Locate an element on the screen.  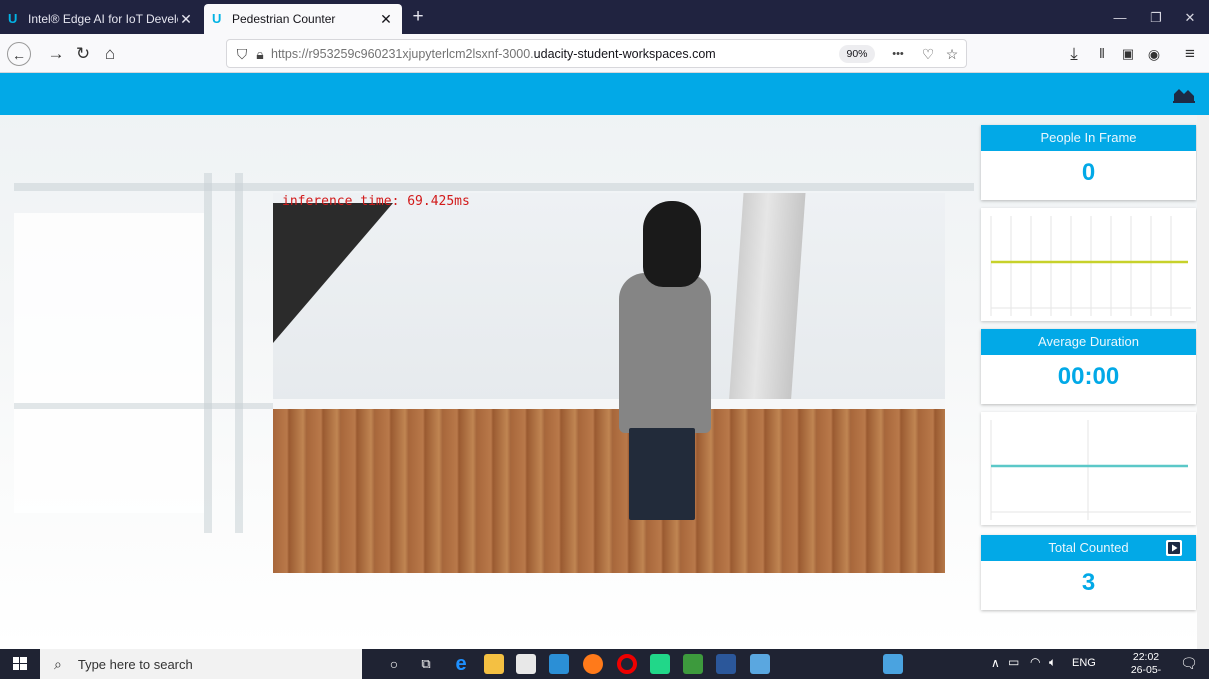
forward-button: → is located at coordinates (56, 54).